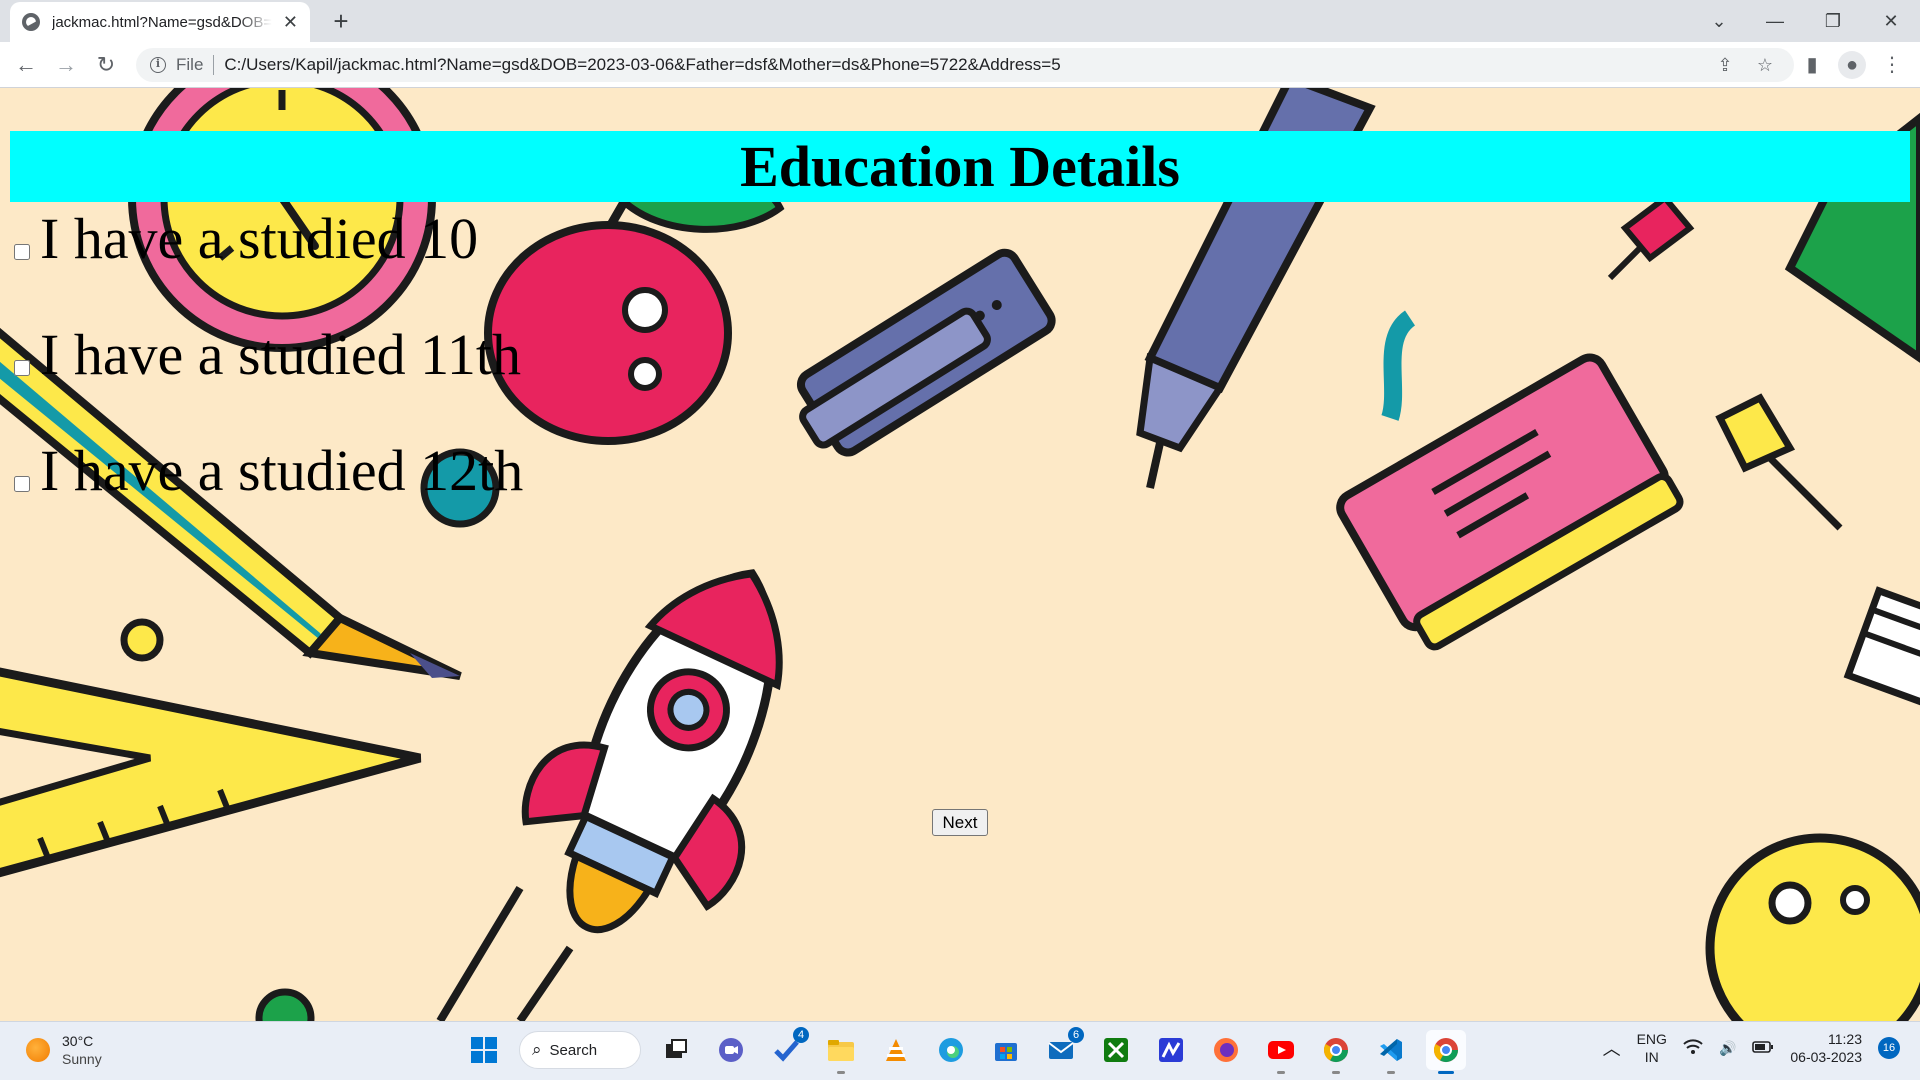 This screenshot has height=1080, width=1920. What do you see at coordinates (1812, 65) in the screenshot?
I see `side-panel-icon: ▮` at bounding box center [1812, 65].